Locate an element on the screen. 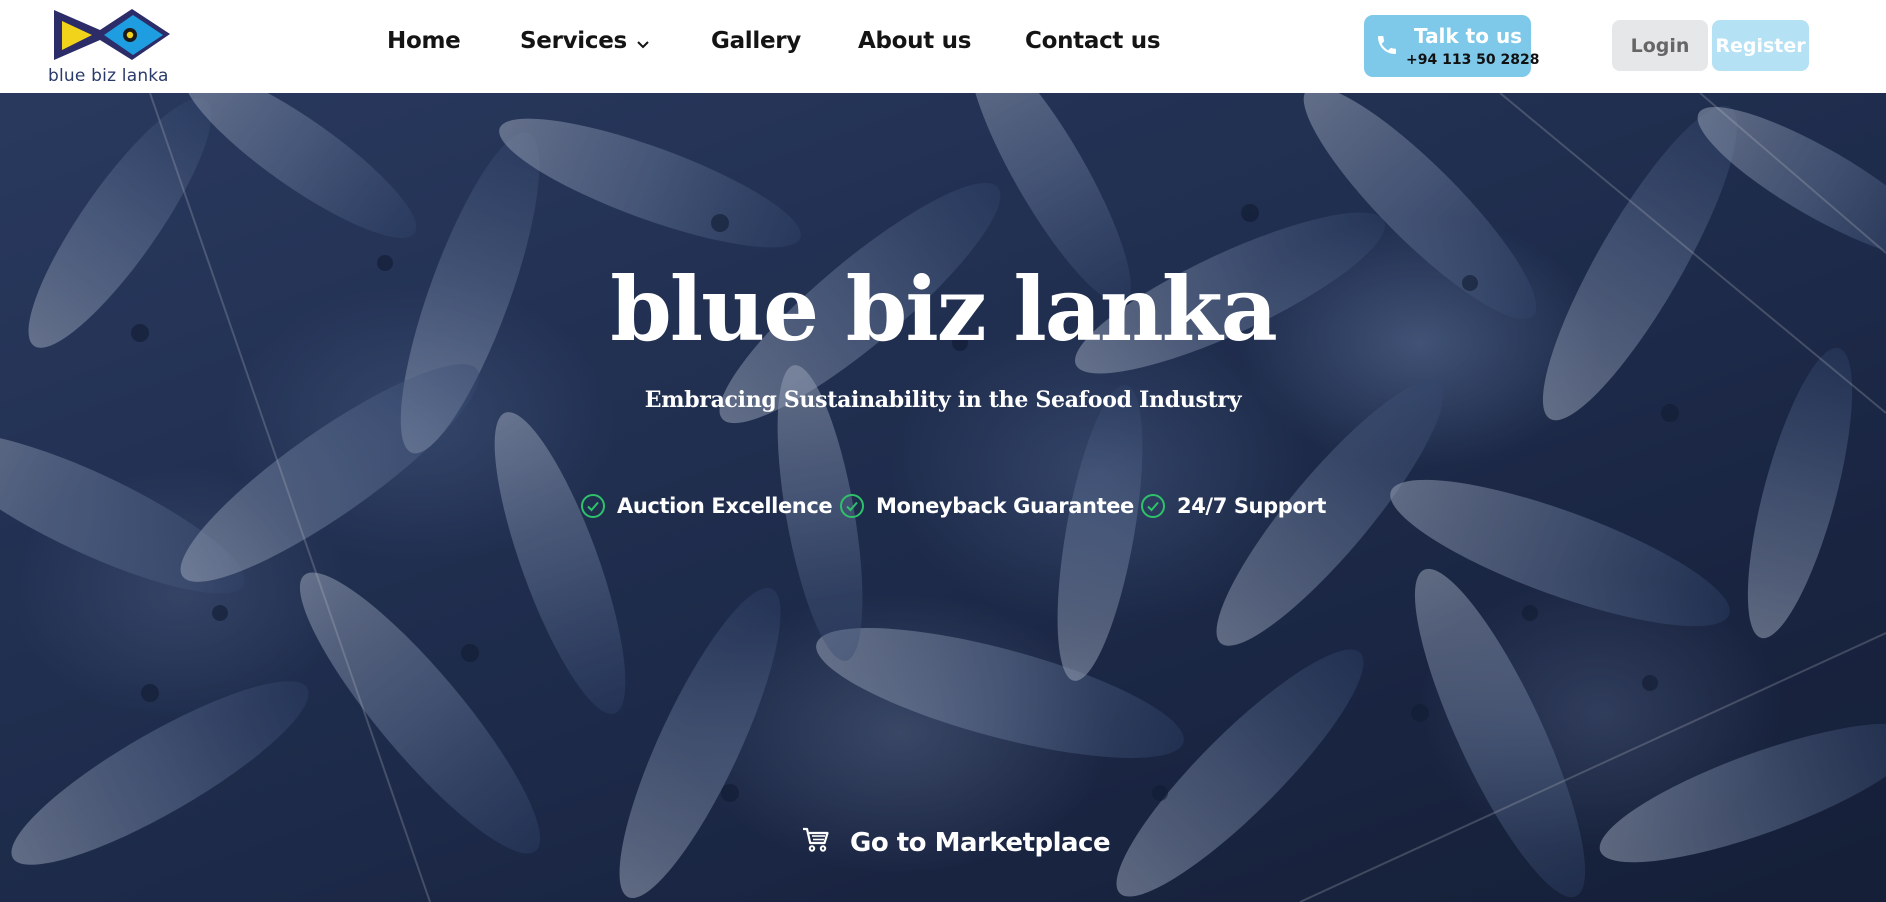  marketplace-button: Go to Marketplace is located at coordinates (956, 843).